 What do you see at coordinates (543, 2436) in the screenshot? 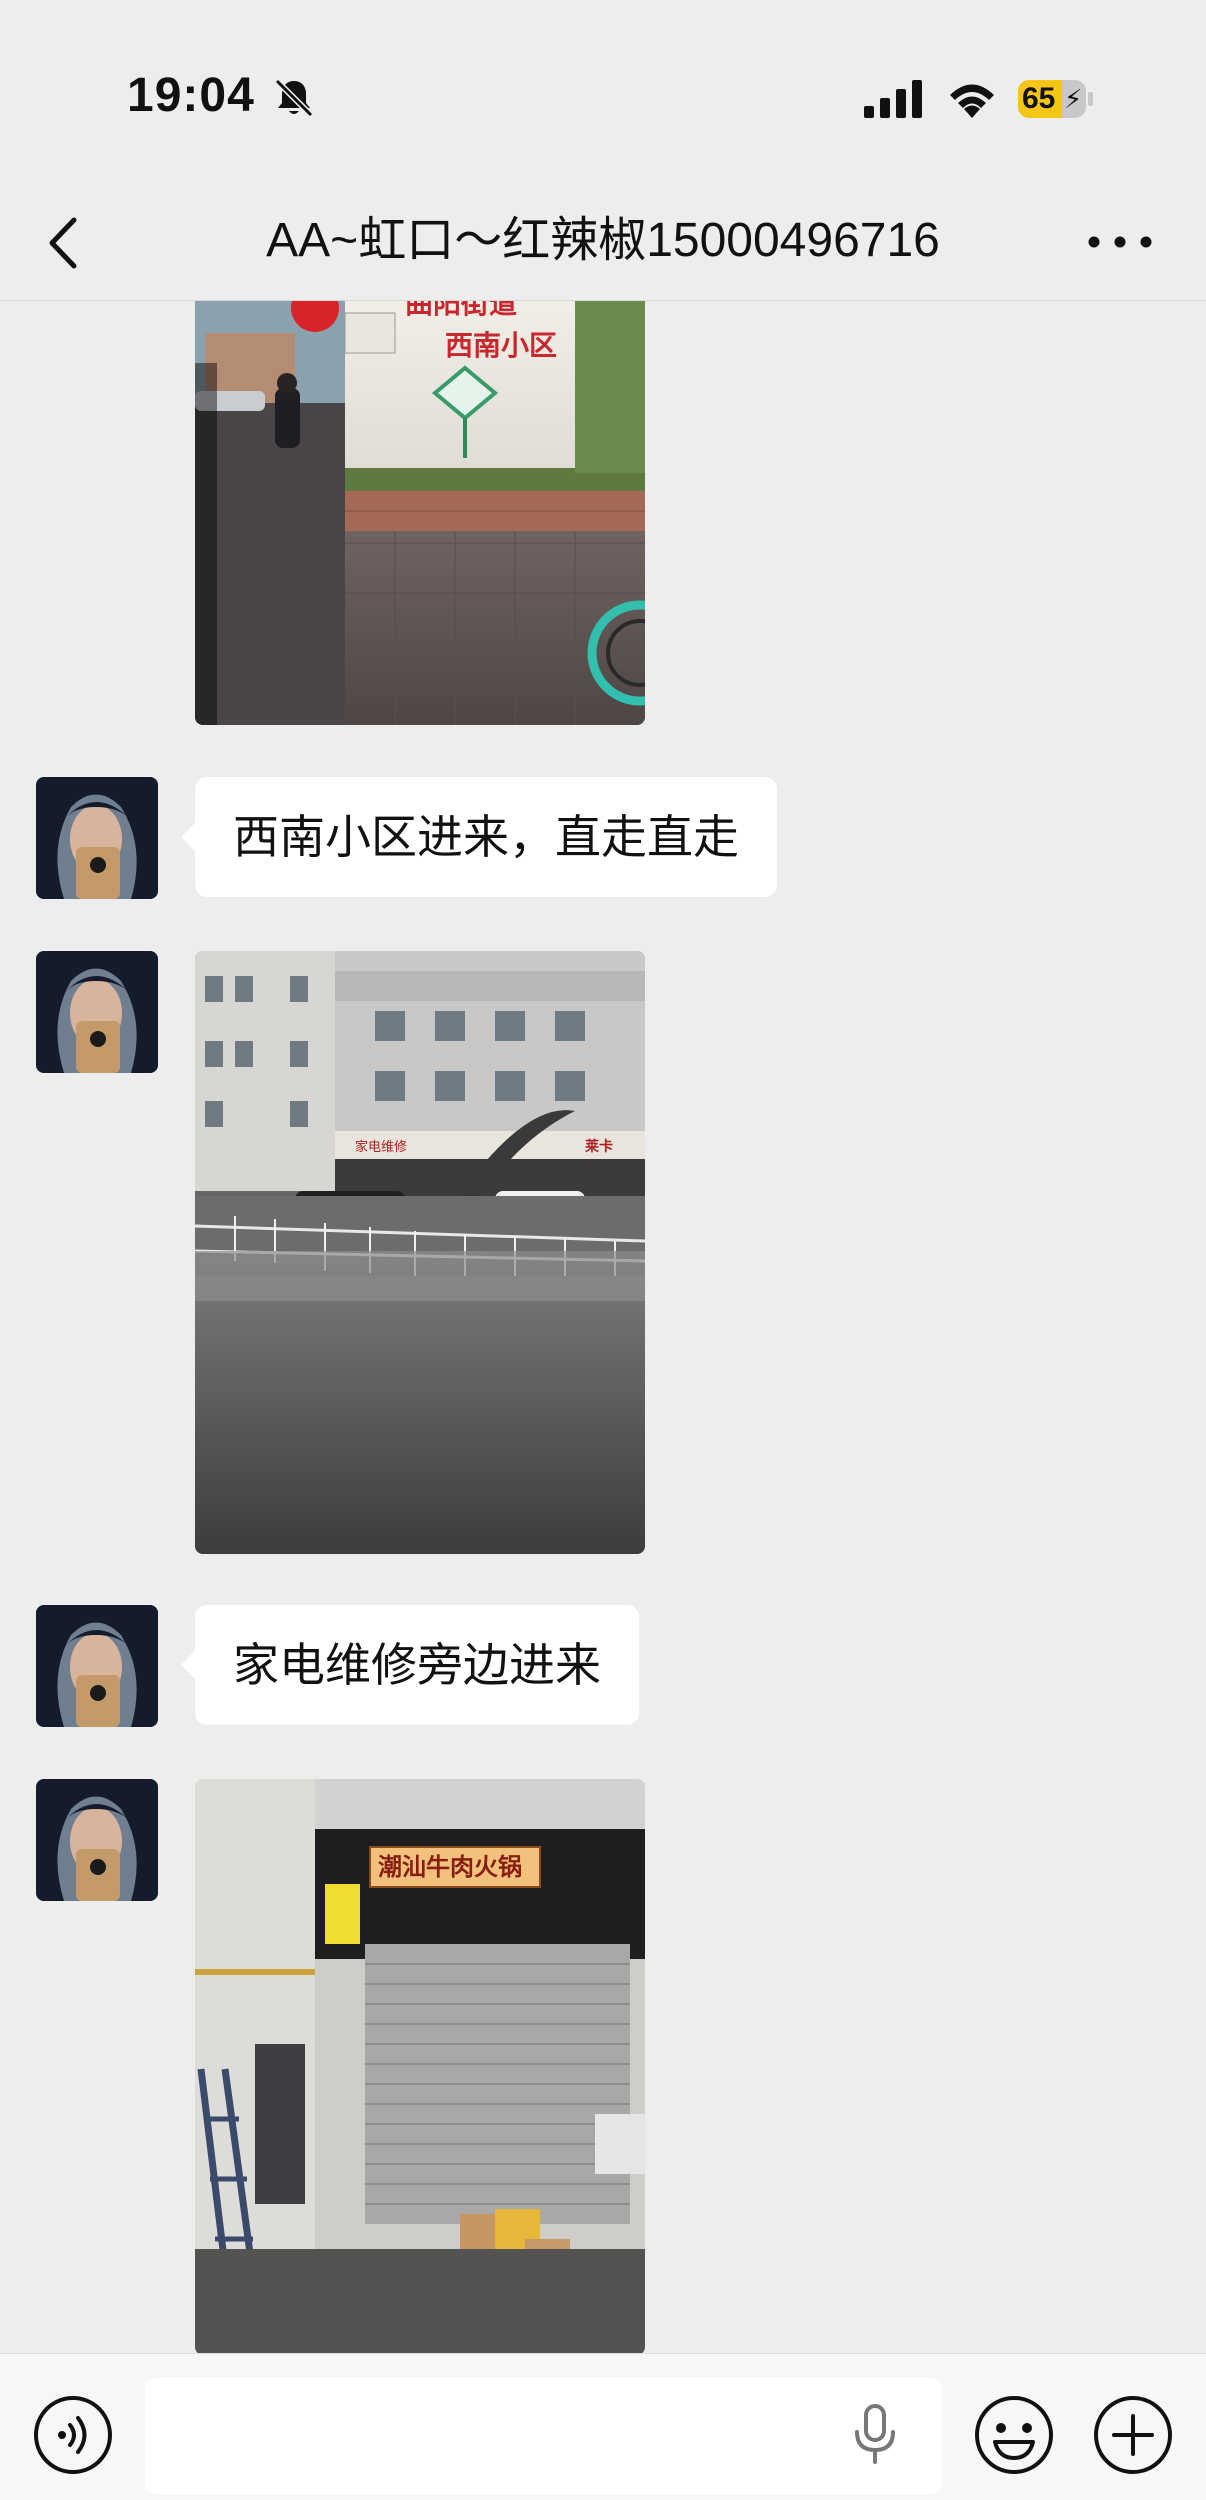
I see `message-input` at bounding box center [543, 2436].